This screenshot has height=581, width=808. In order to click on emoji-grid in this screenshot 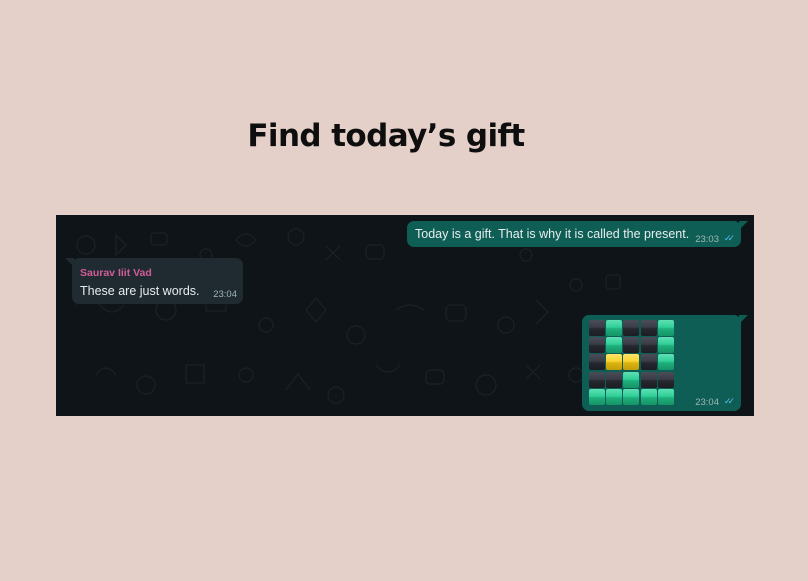, I will do `click(631, 362)`.